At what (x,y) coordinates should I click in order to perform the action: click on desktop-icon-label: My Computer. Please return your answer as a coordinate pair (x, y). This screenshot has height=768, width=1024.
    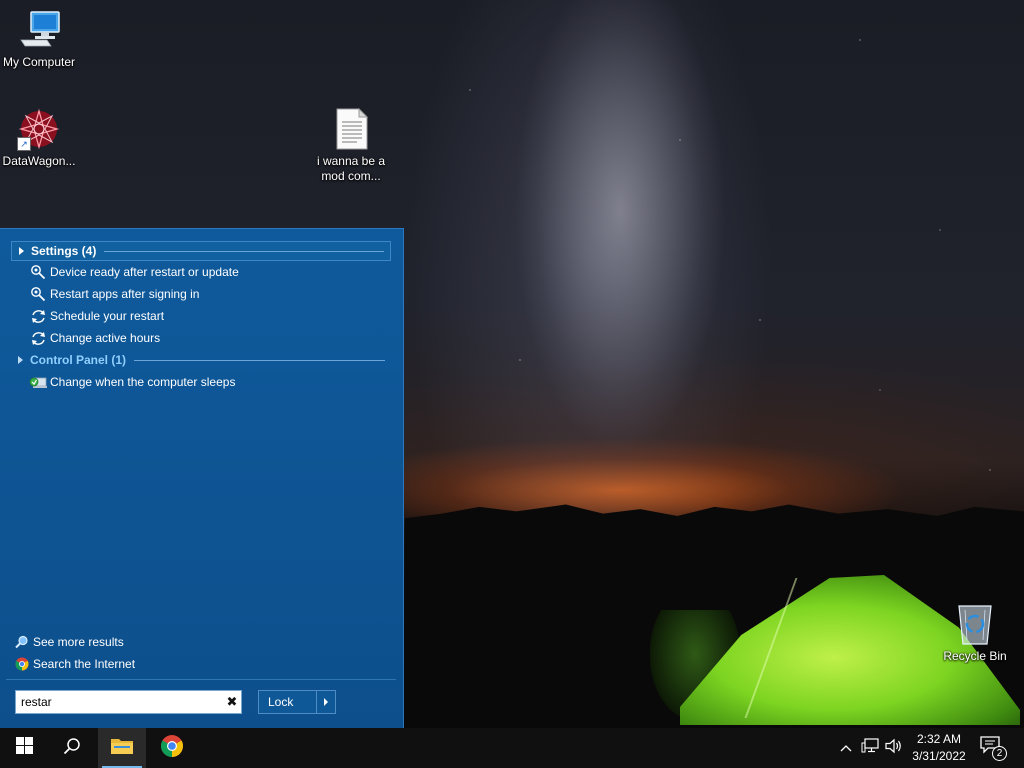
    Looking at the image, I should click on (39, 62).